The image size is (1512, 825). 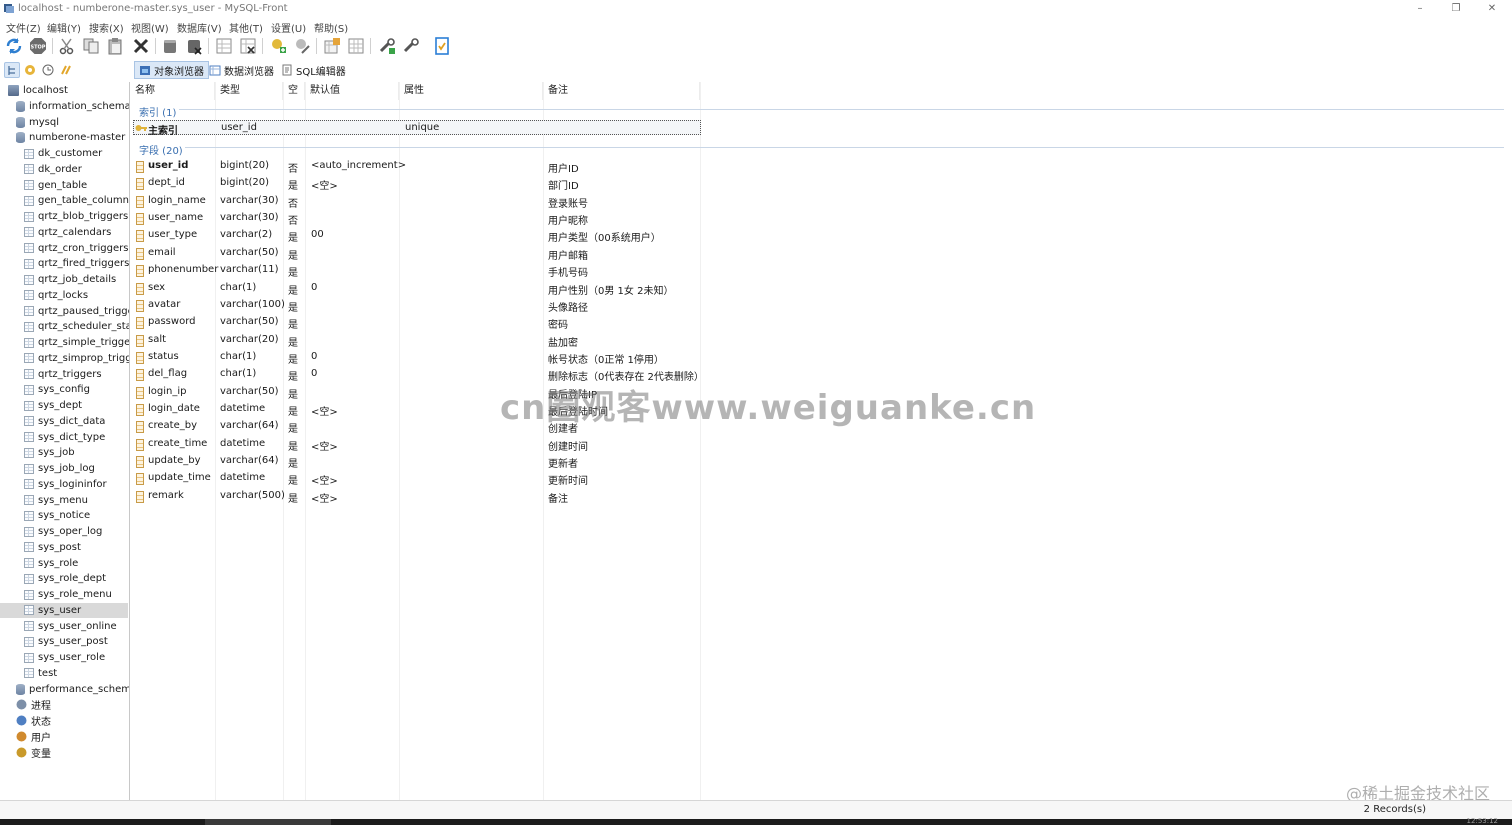 What do you see at coordinates (415, 341) in the screenshot?
I see `field-row: salt varchar(20) 是 盐加密` at bounding box center [415, 341].